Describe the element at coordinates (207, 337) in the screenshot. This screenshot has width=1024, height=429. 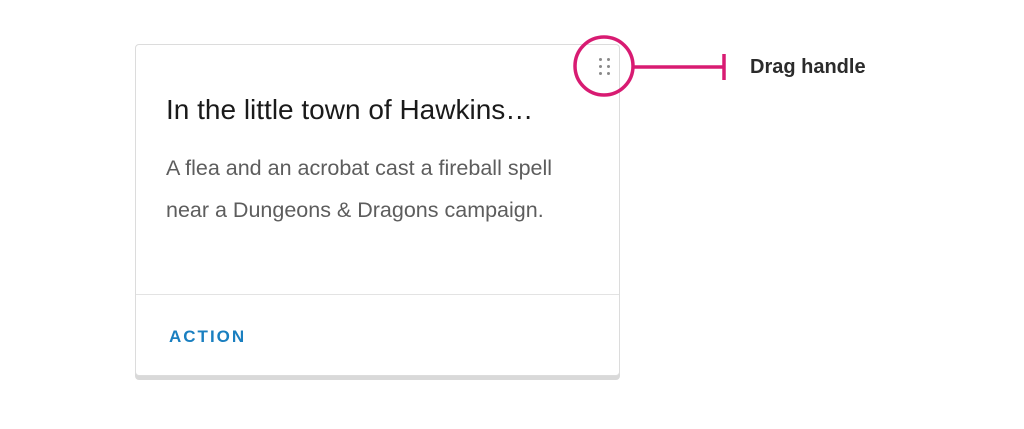
I see `card-action-button: ACTION` at that location.